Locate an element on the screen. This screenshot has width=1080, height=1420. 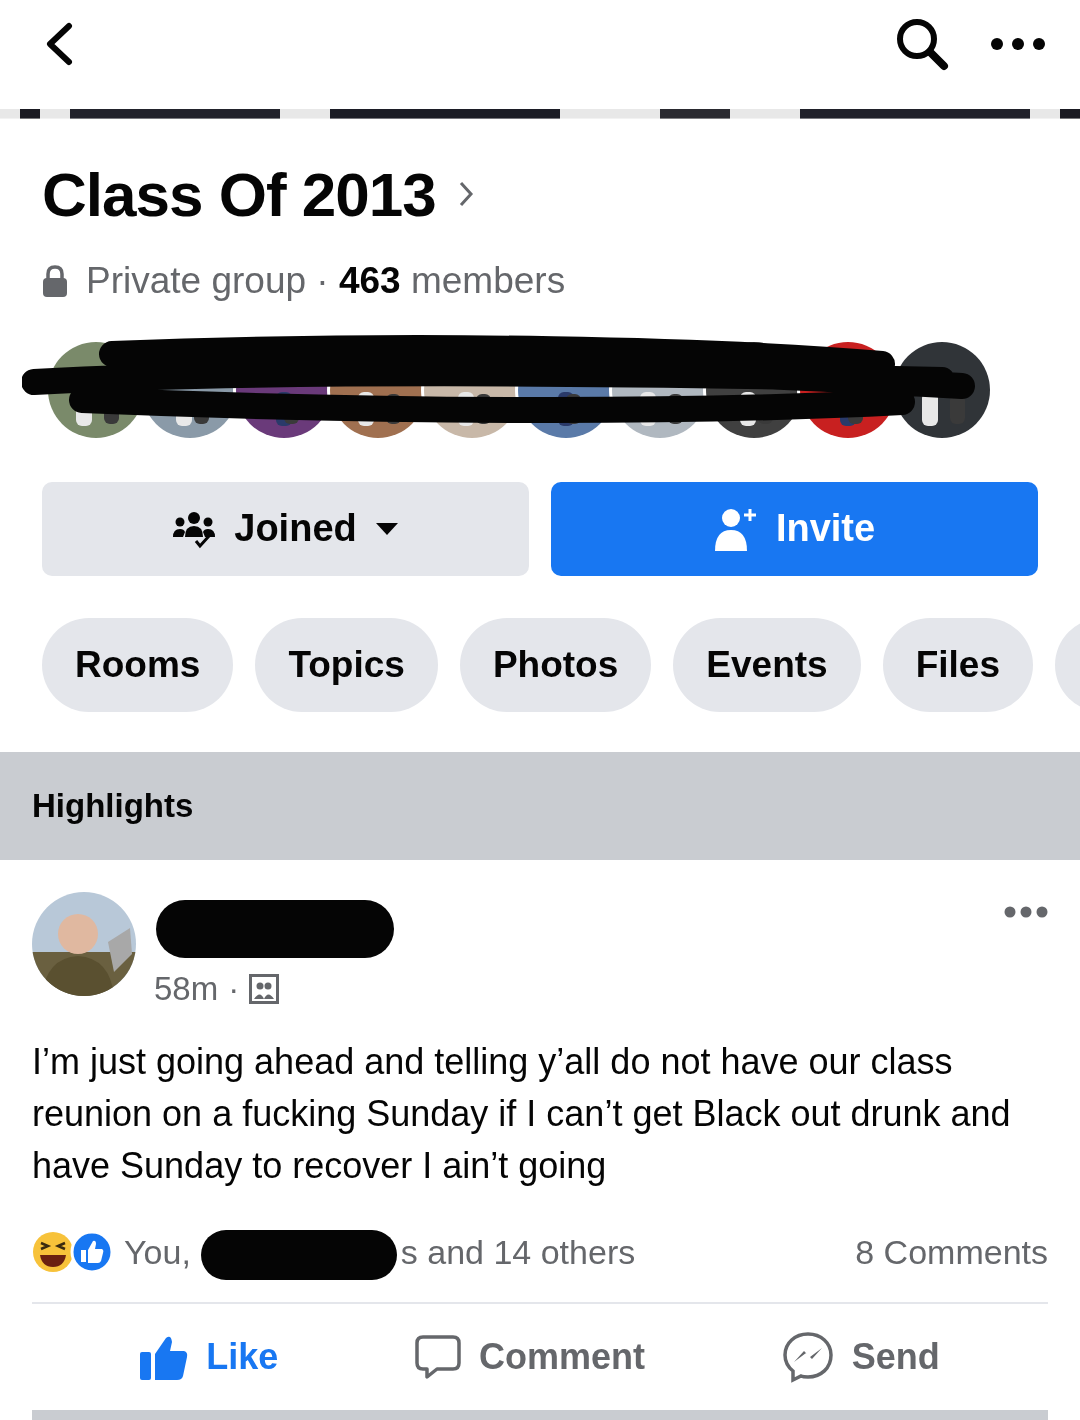
tab-chip: Files is located at coordinates (957, 664).